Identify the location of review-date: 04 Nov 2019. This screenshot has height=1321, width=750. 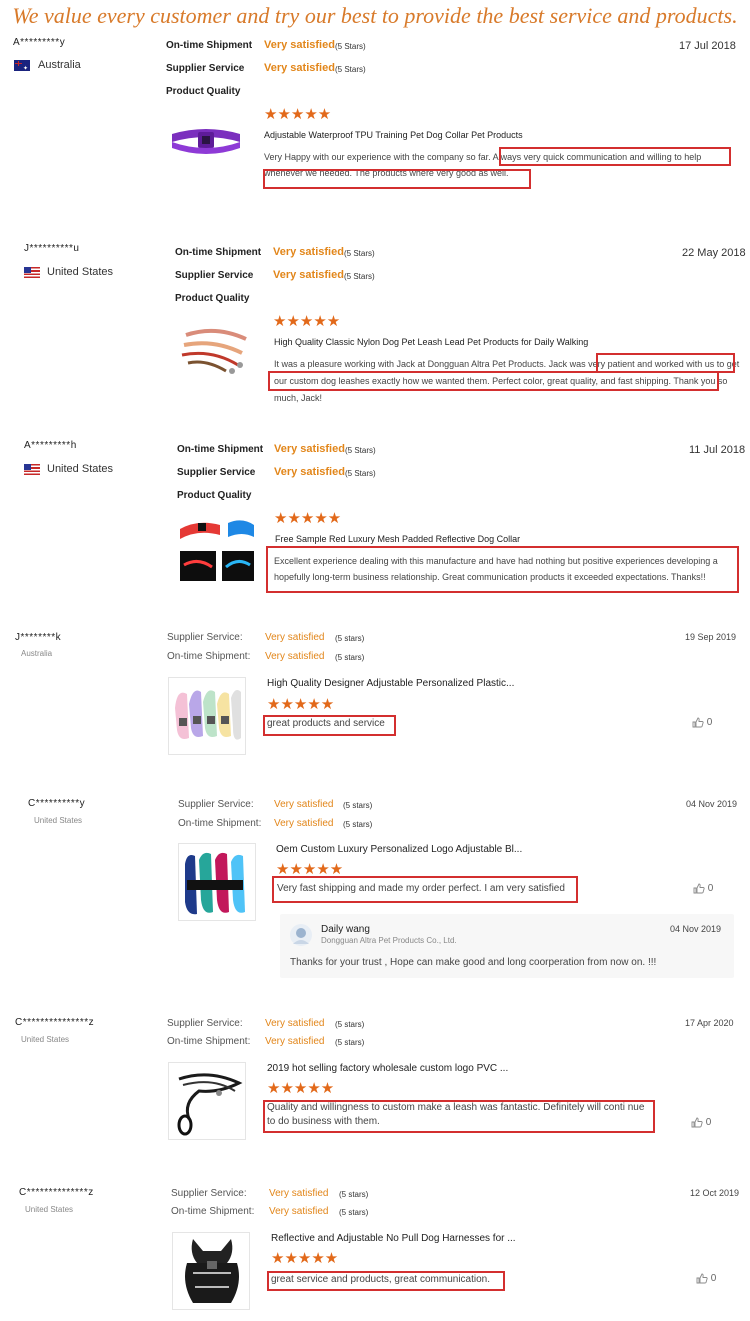
(712, 804).